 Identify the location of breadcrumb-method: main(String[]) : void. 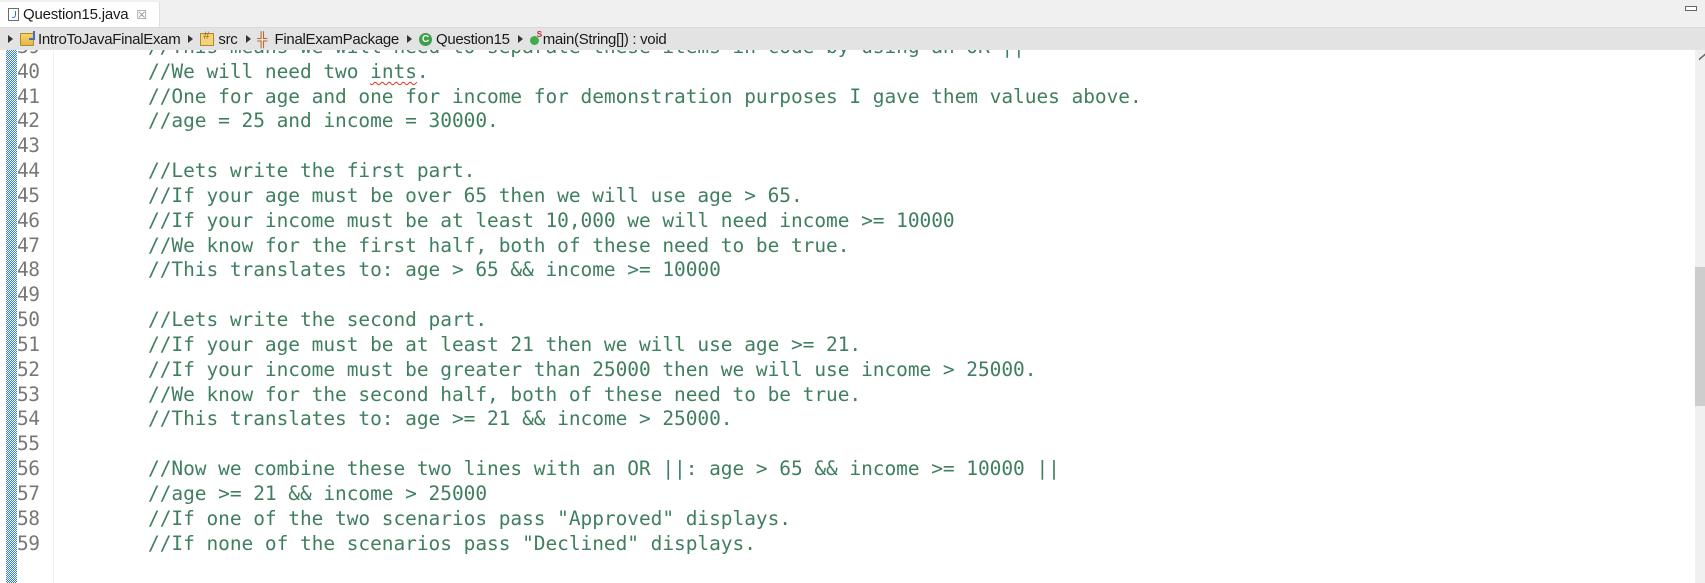
(598, 39).